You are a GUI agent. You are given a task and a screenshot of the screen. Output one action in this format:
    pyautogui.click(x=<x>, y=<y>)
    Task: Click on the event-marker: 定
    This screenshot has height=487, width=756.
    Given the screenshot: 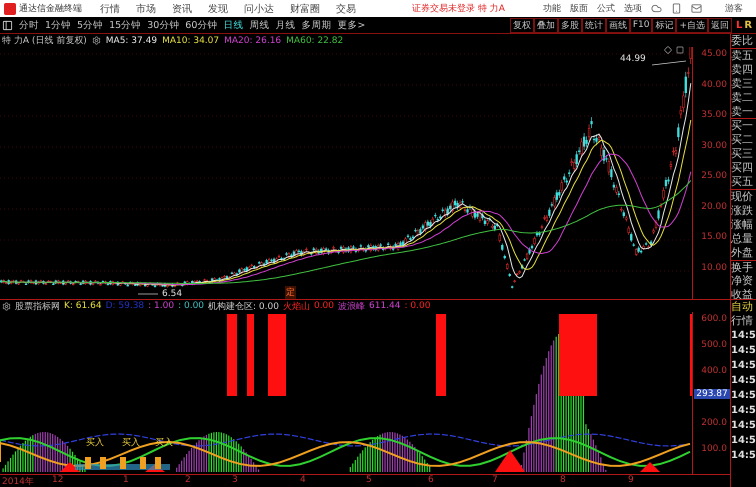 What is the action you would take?
    pyautogui.click(x=290, y=292)
    